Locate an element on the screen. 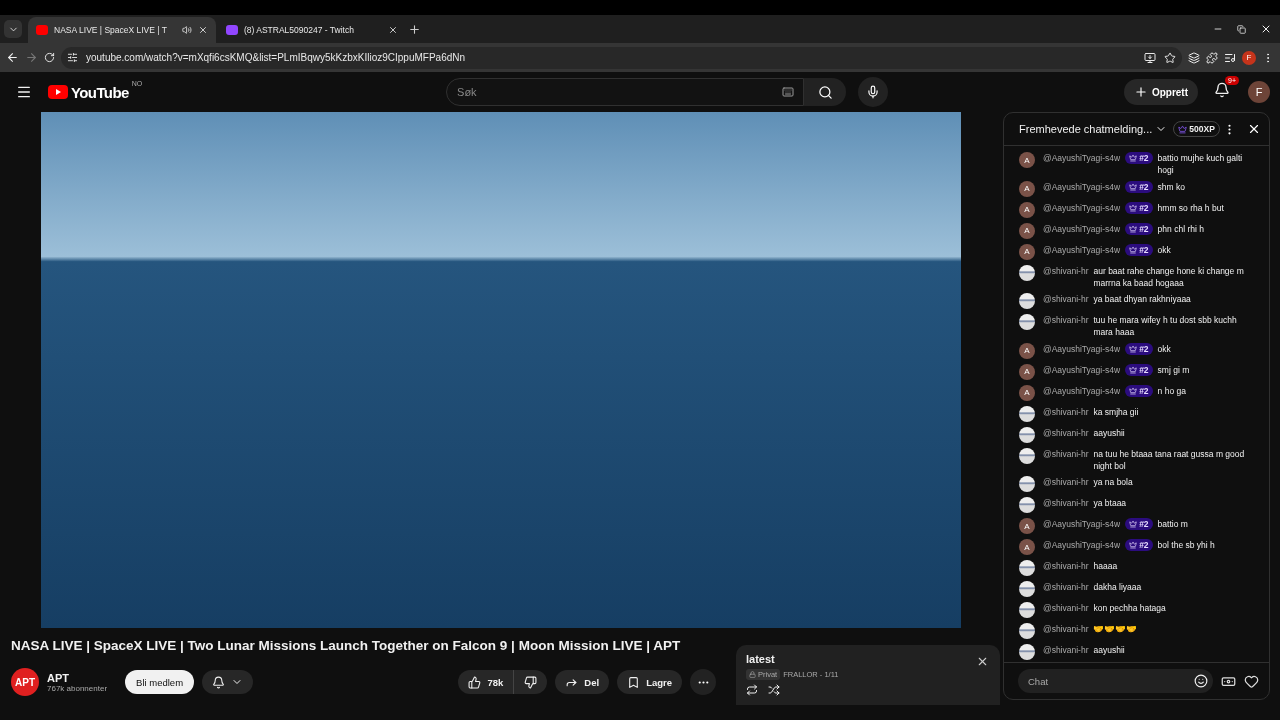  message-text: shm ko is located at coordinates (1171, 186).